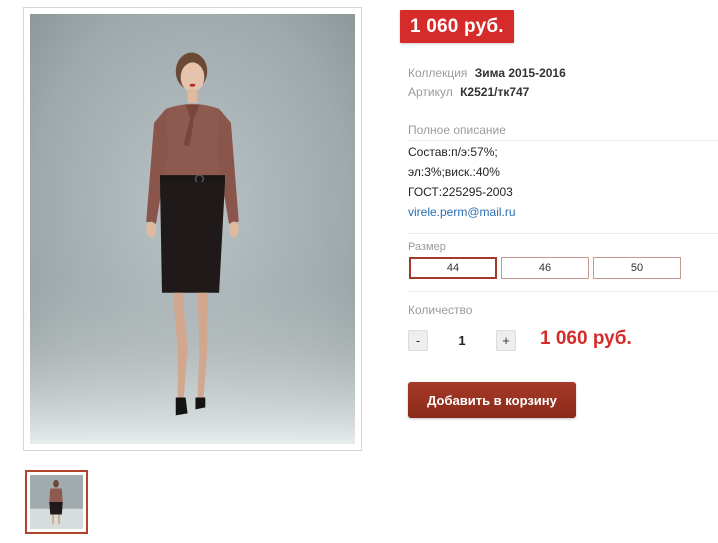 This screenshot has width=718, height=543. Describe the element at coordinates (418, 340) in the screenshot. I see `quantity-decrease-button: -` at that location.